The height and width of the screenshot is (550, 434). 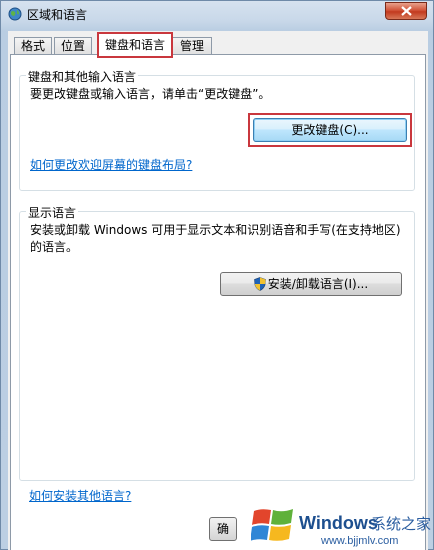 I want to click on window-title: 区域和语言, so click(x=57, y=15).